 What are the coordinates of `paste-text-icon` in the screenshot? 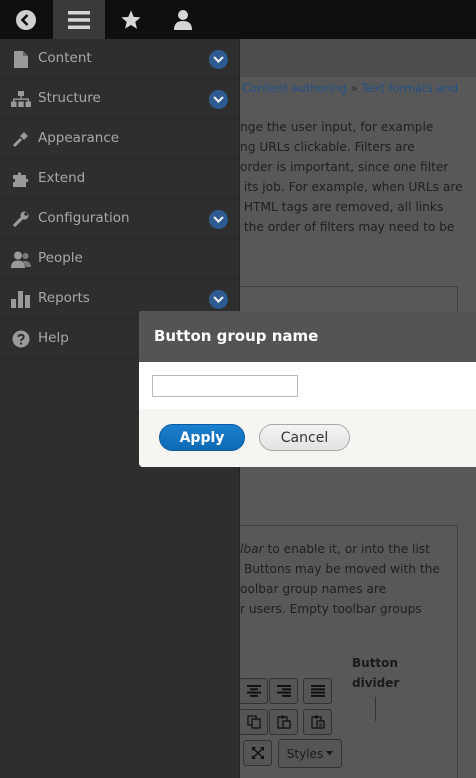 It's located at (317, 722).